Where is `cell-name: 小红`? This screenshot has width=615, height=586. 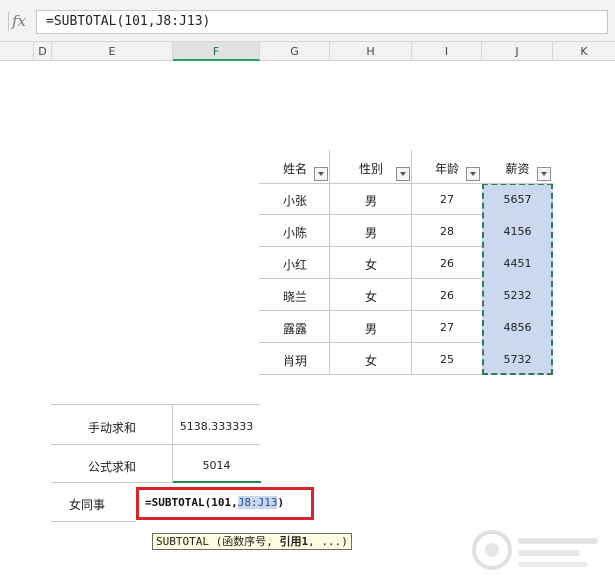 cell-name: 小红 is located at coordinates (295, 264).